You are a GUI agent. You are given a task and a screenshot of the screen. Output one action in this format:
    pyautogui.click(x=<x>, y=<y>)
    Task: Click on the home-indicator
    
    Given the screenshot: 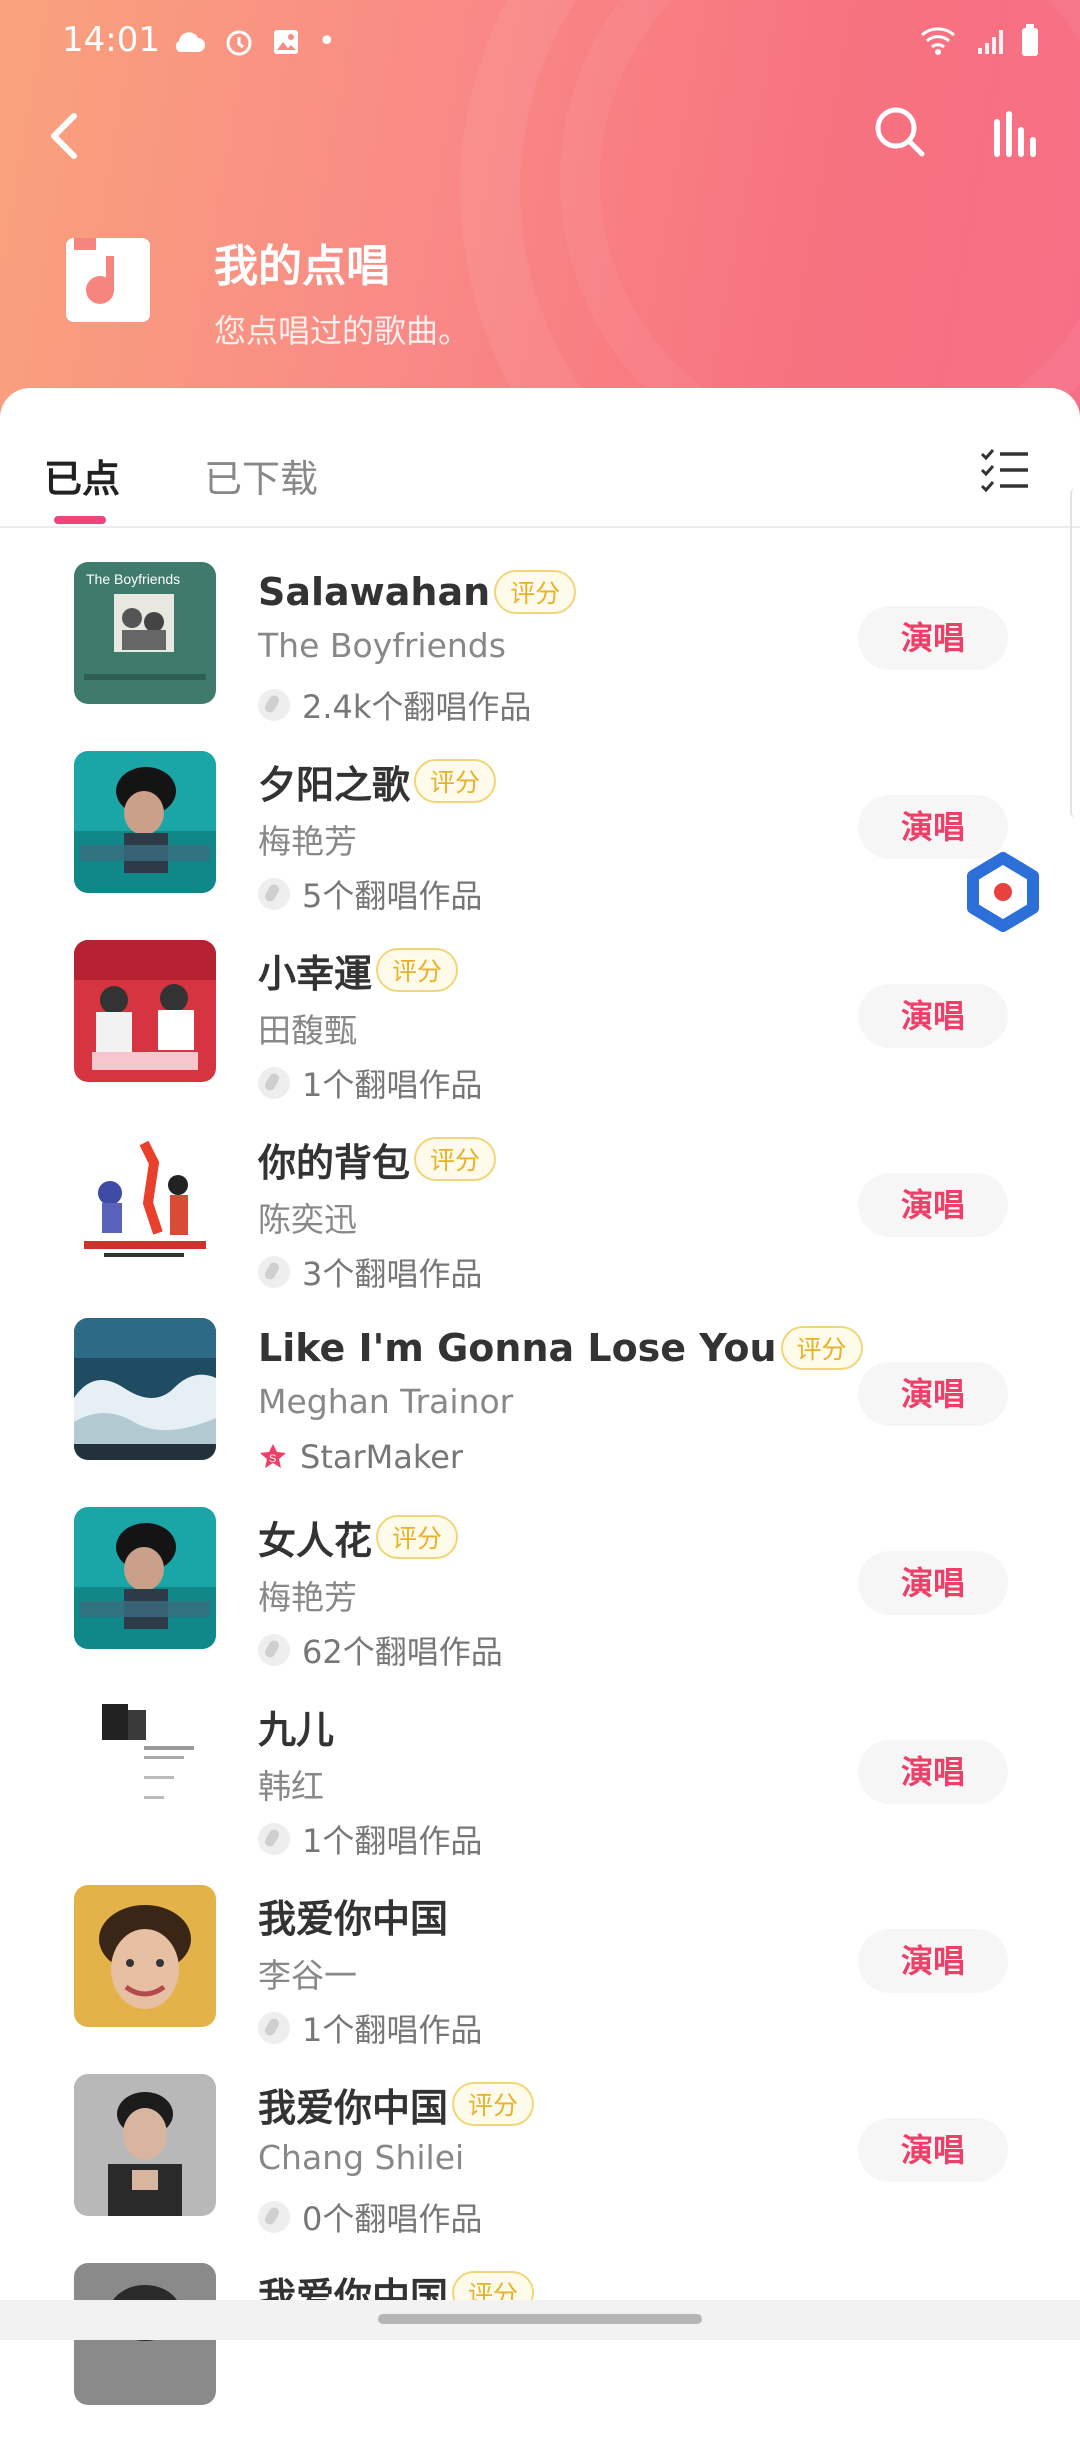 What is the action you would take?
    pyautogui.click(x=540, y=2319)
    